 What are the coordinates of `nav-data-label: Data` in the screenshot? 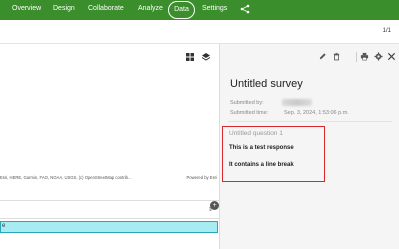 It's located at (181, 9).